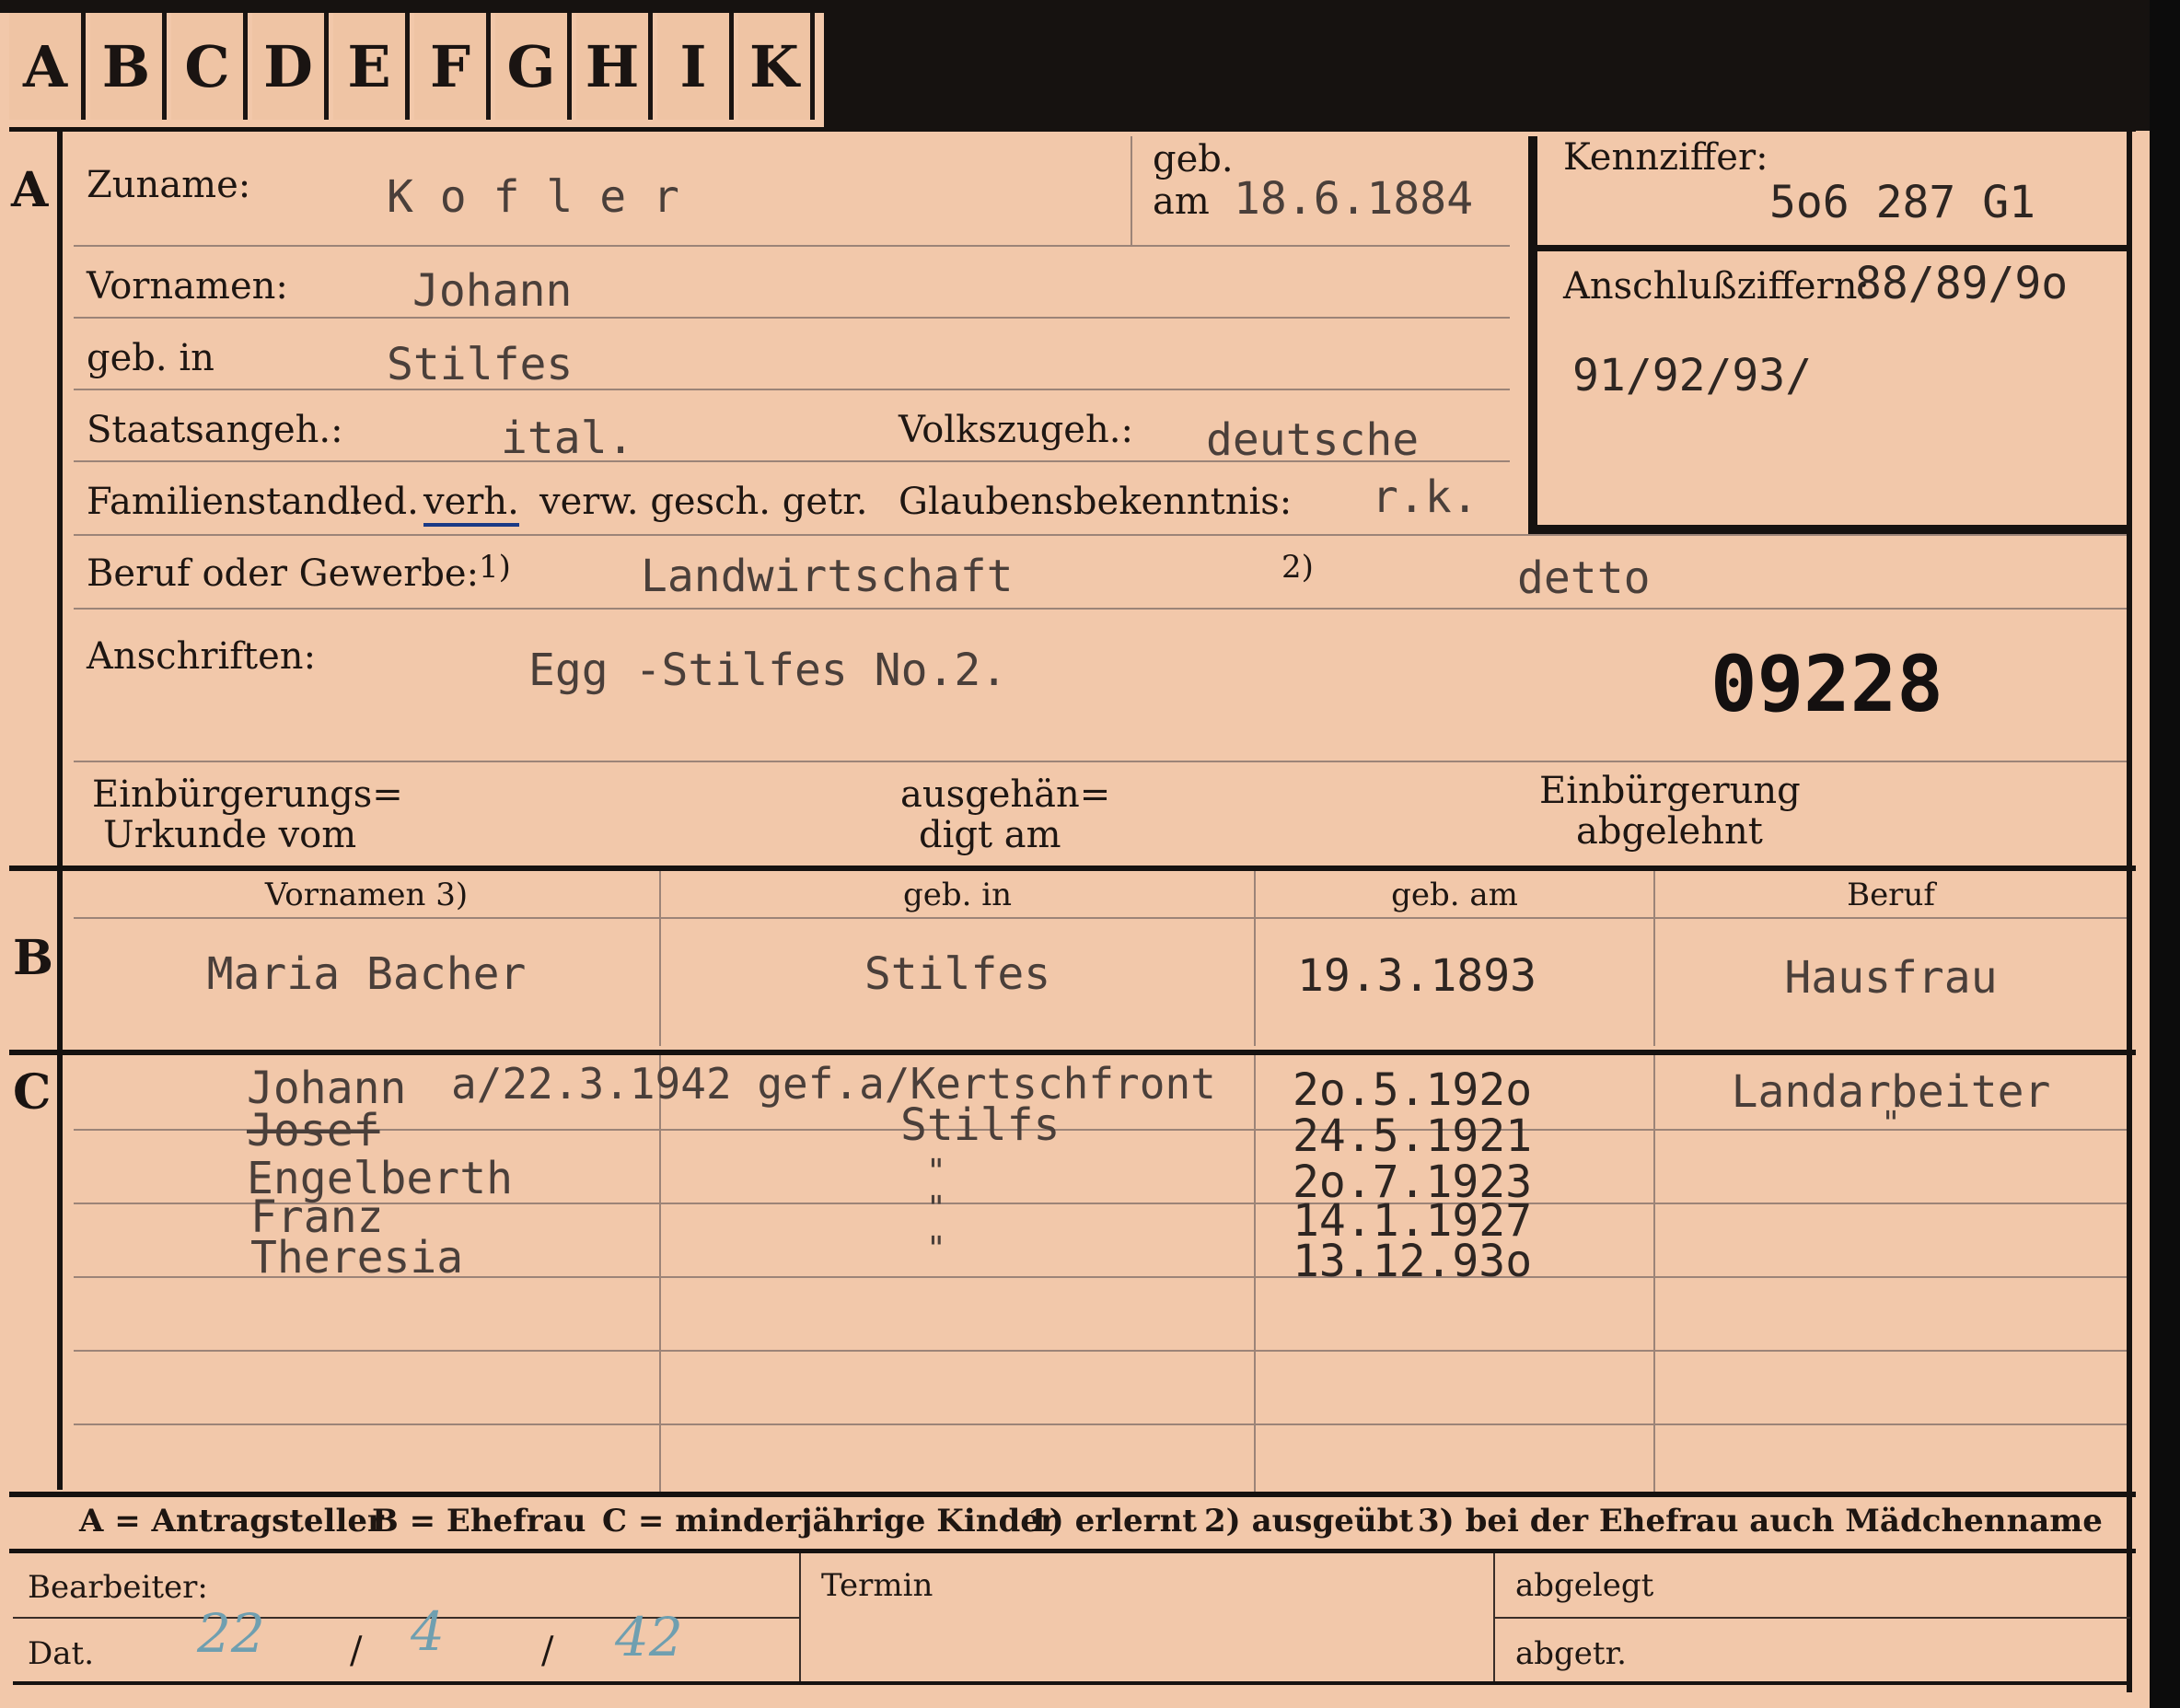 The height and width of the screenshot is (1708, 2180). Describe the element at coordinates (1670, 791) in the screenshot. I see `naturalization-refused-label-1: Einbürgerung` at that location.